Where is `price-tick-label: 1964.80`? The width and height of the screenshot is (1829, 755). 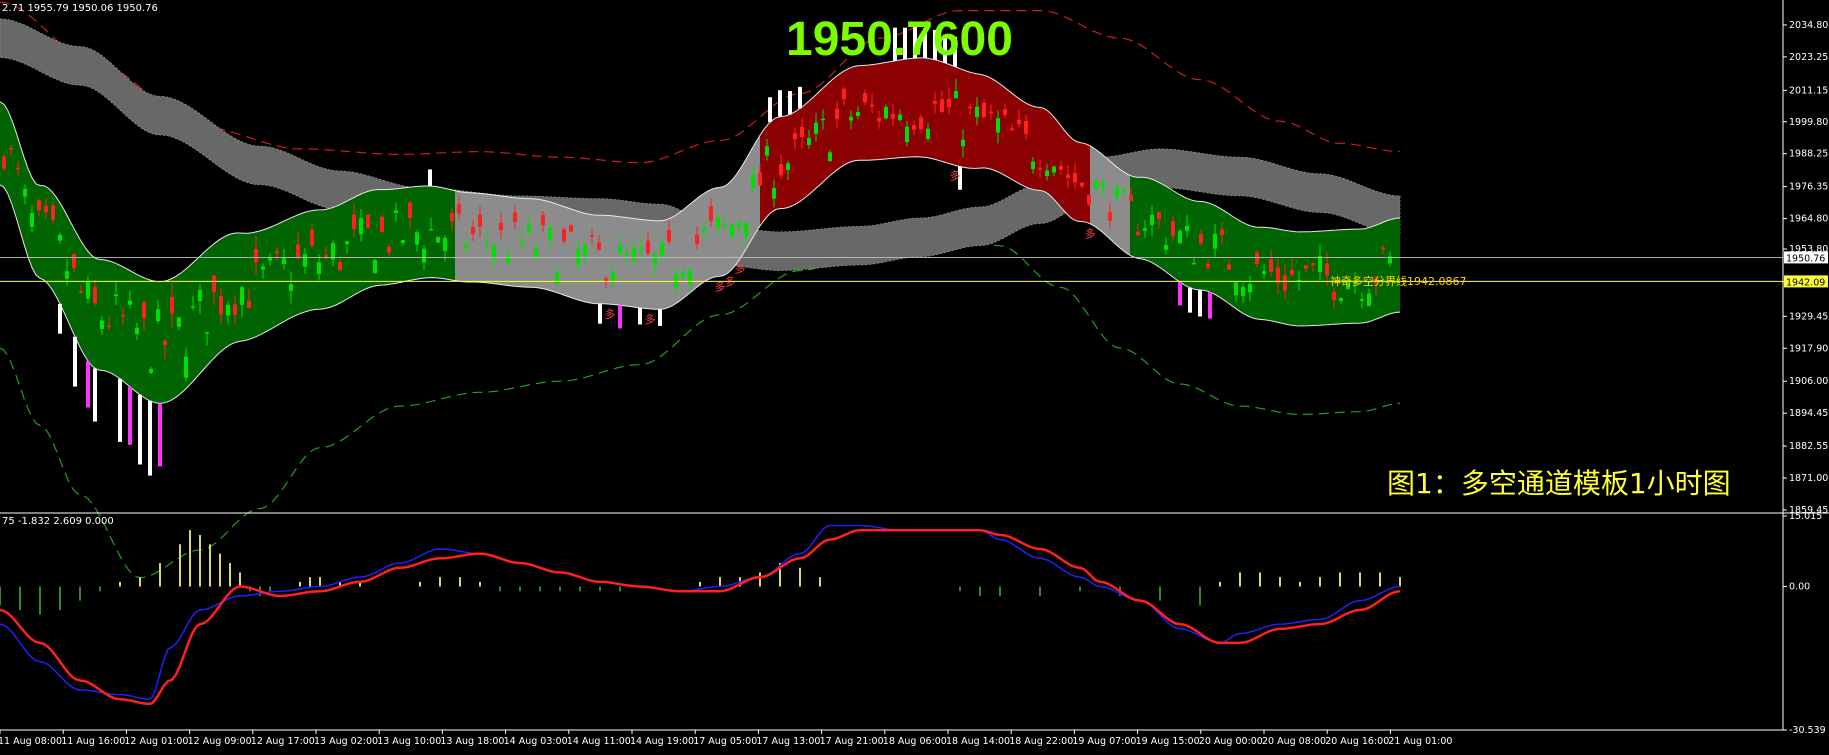
price-tick-label: 1964.80 is located at coordinates (1808, 219).